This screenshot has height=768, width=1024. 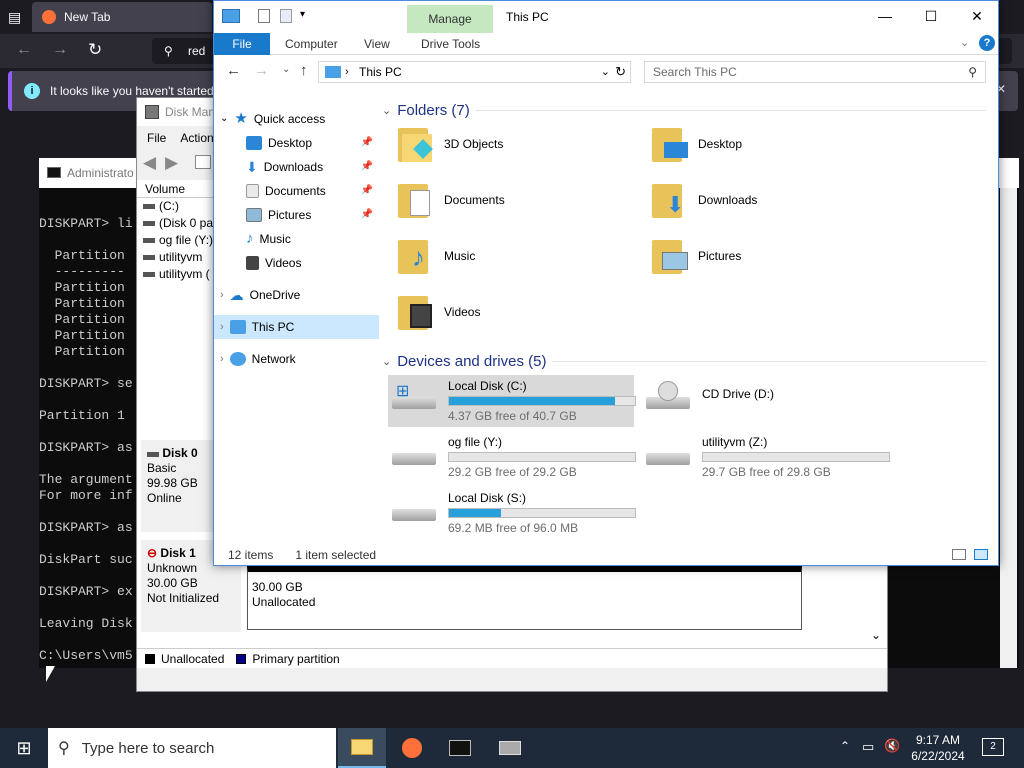 What do you see at coordinates (296, 263) in the screenshot?
I see `nav-videos: Videos` at bounding box center [296, 263].